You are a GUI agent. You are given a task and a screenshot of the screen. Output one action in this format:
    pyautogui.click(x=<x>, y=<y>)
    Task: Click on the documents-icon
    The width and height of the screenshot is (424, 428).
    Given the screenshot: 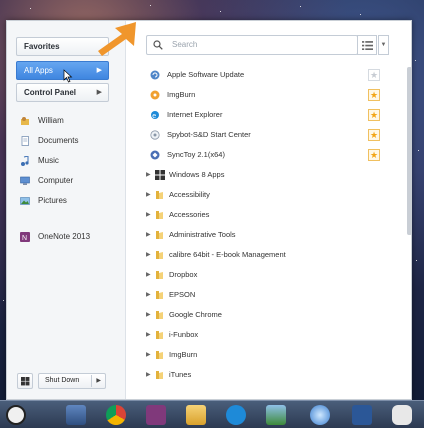 What is the action you would take?
    pyautogui.click(x=25, y=141)
    